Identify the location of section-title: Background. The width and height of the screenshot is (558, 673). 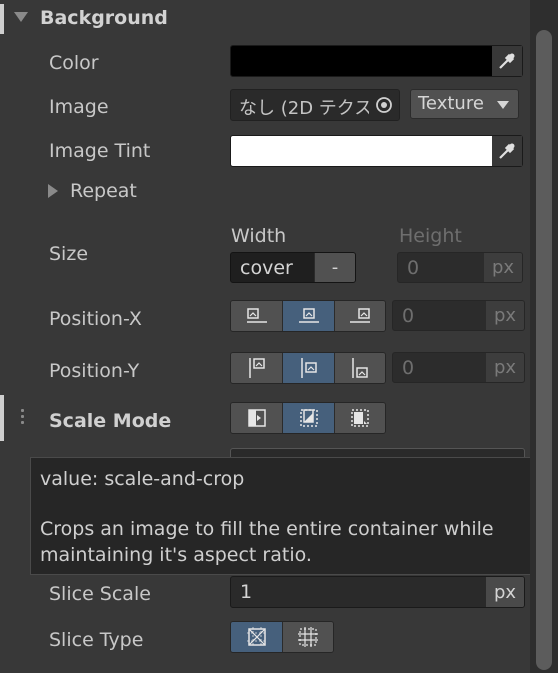
(104, 18).